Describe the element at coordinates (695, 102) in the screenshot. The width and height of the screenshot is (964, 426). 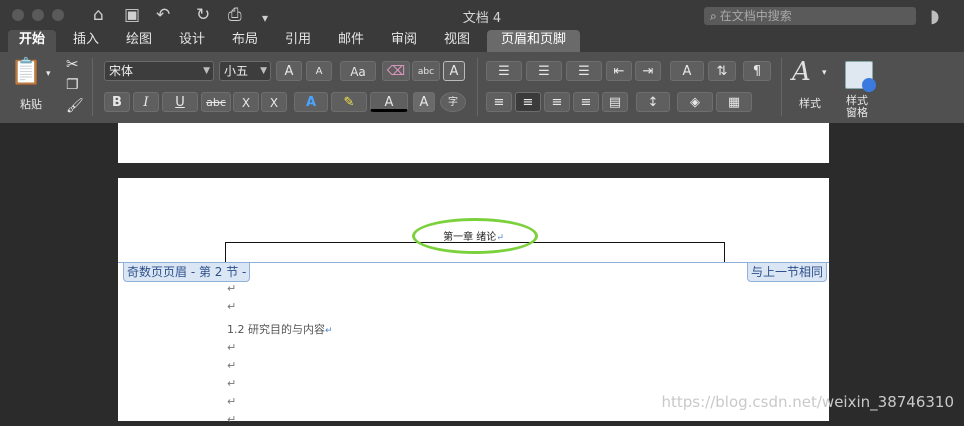
I see `shading-icon: ◈` at that location.